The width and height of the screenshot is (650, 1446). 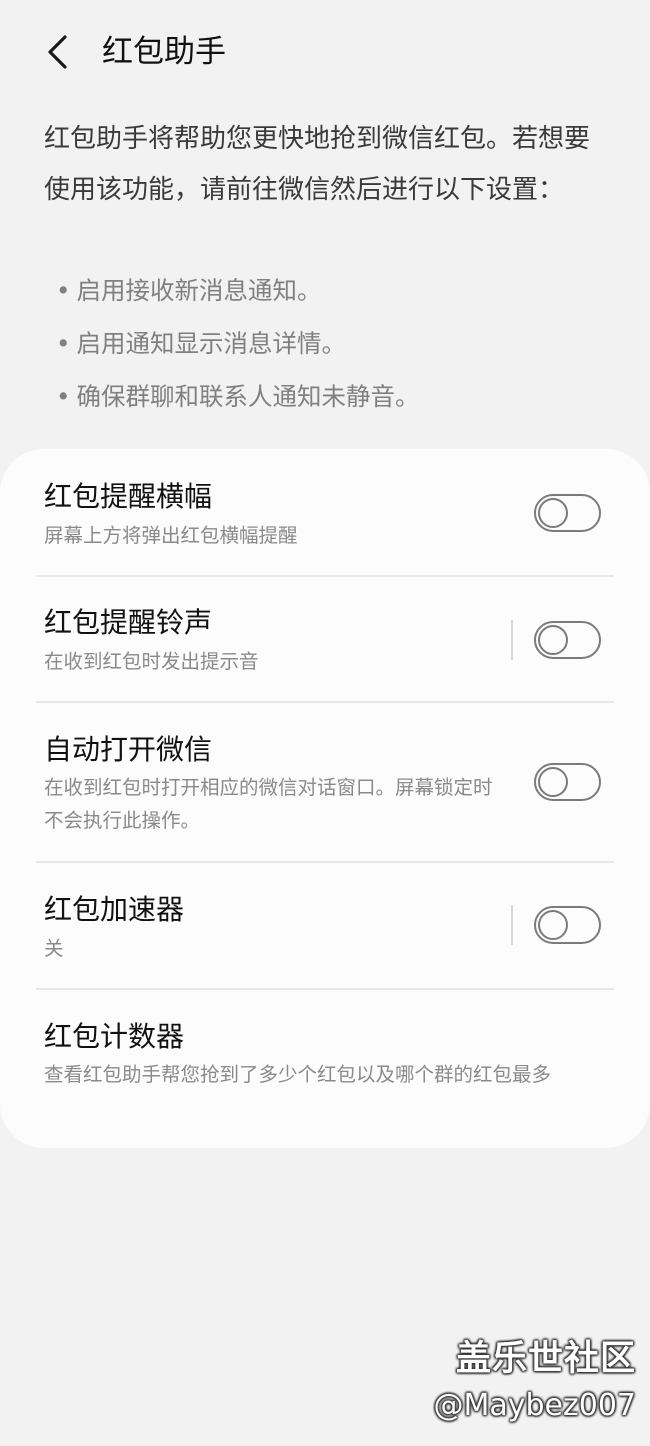 What do you see at coordinates (534, 1405) in the screenshot?
I see `watermark-user: @Maybez007` at bounding box center [534, 1405].